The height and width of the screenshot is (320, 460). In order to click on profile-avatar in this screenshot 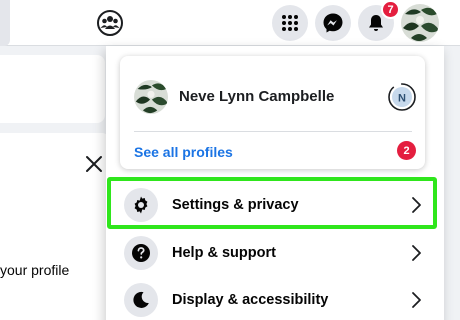, I will do `click(151, 97)`.